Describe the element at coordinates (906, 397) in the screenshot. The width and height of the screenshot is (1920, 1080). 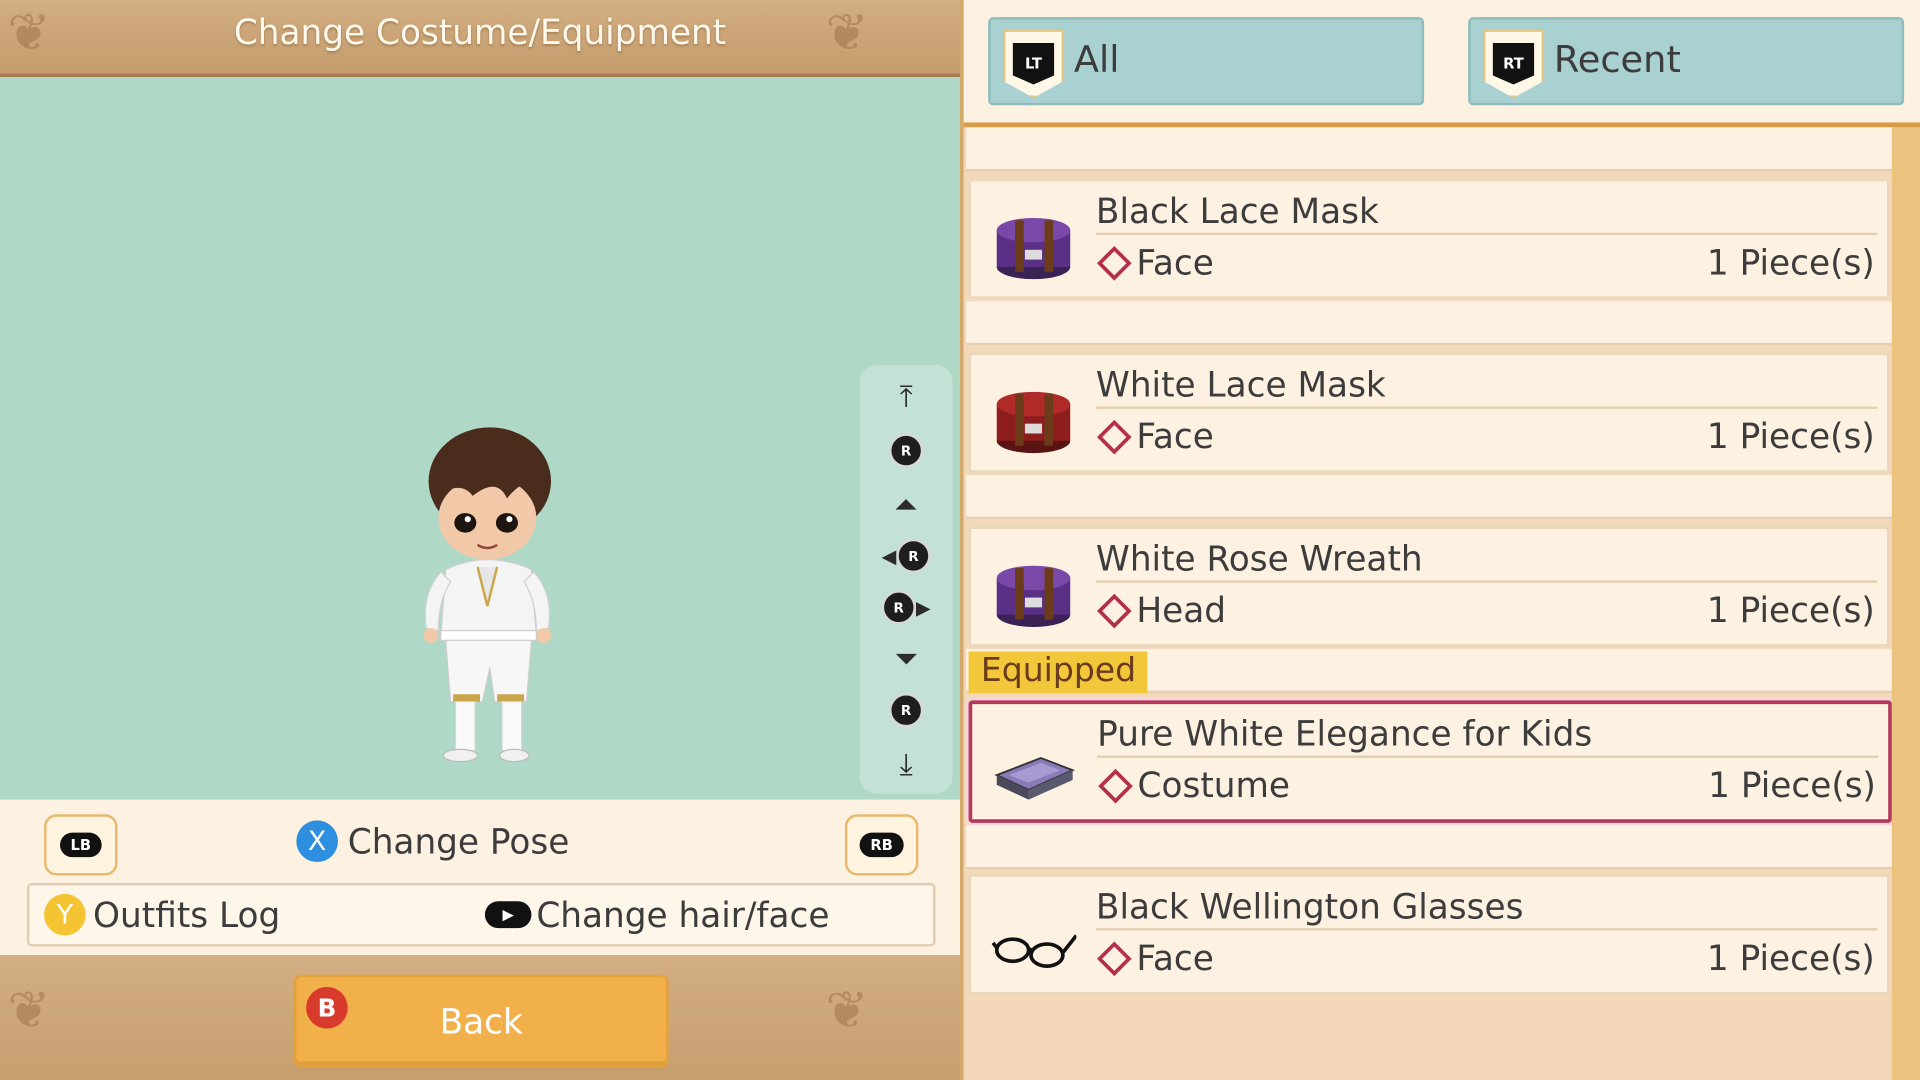
I see `scroll-top-icon: ⤒` at that location.